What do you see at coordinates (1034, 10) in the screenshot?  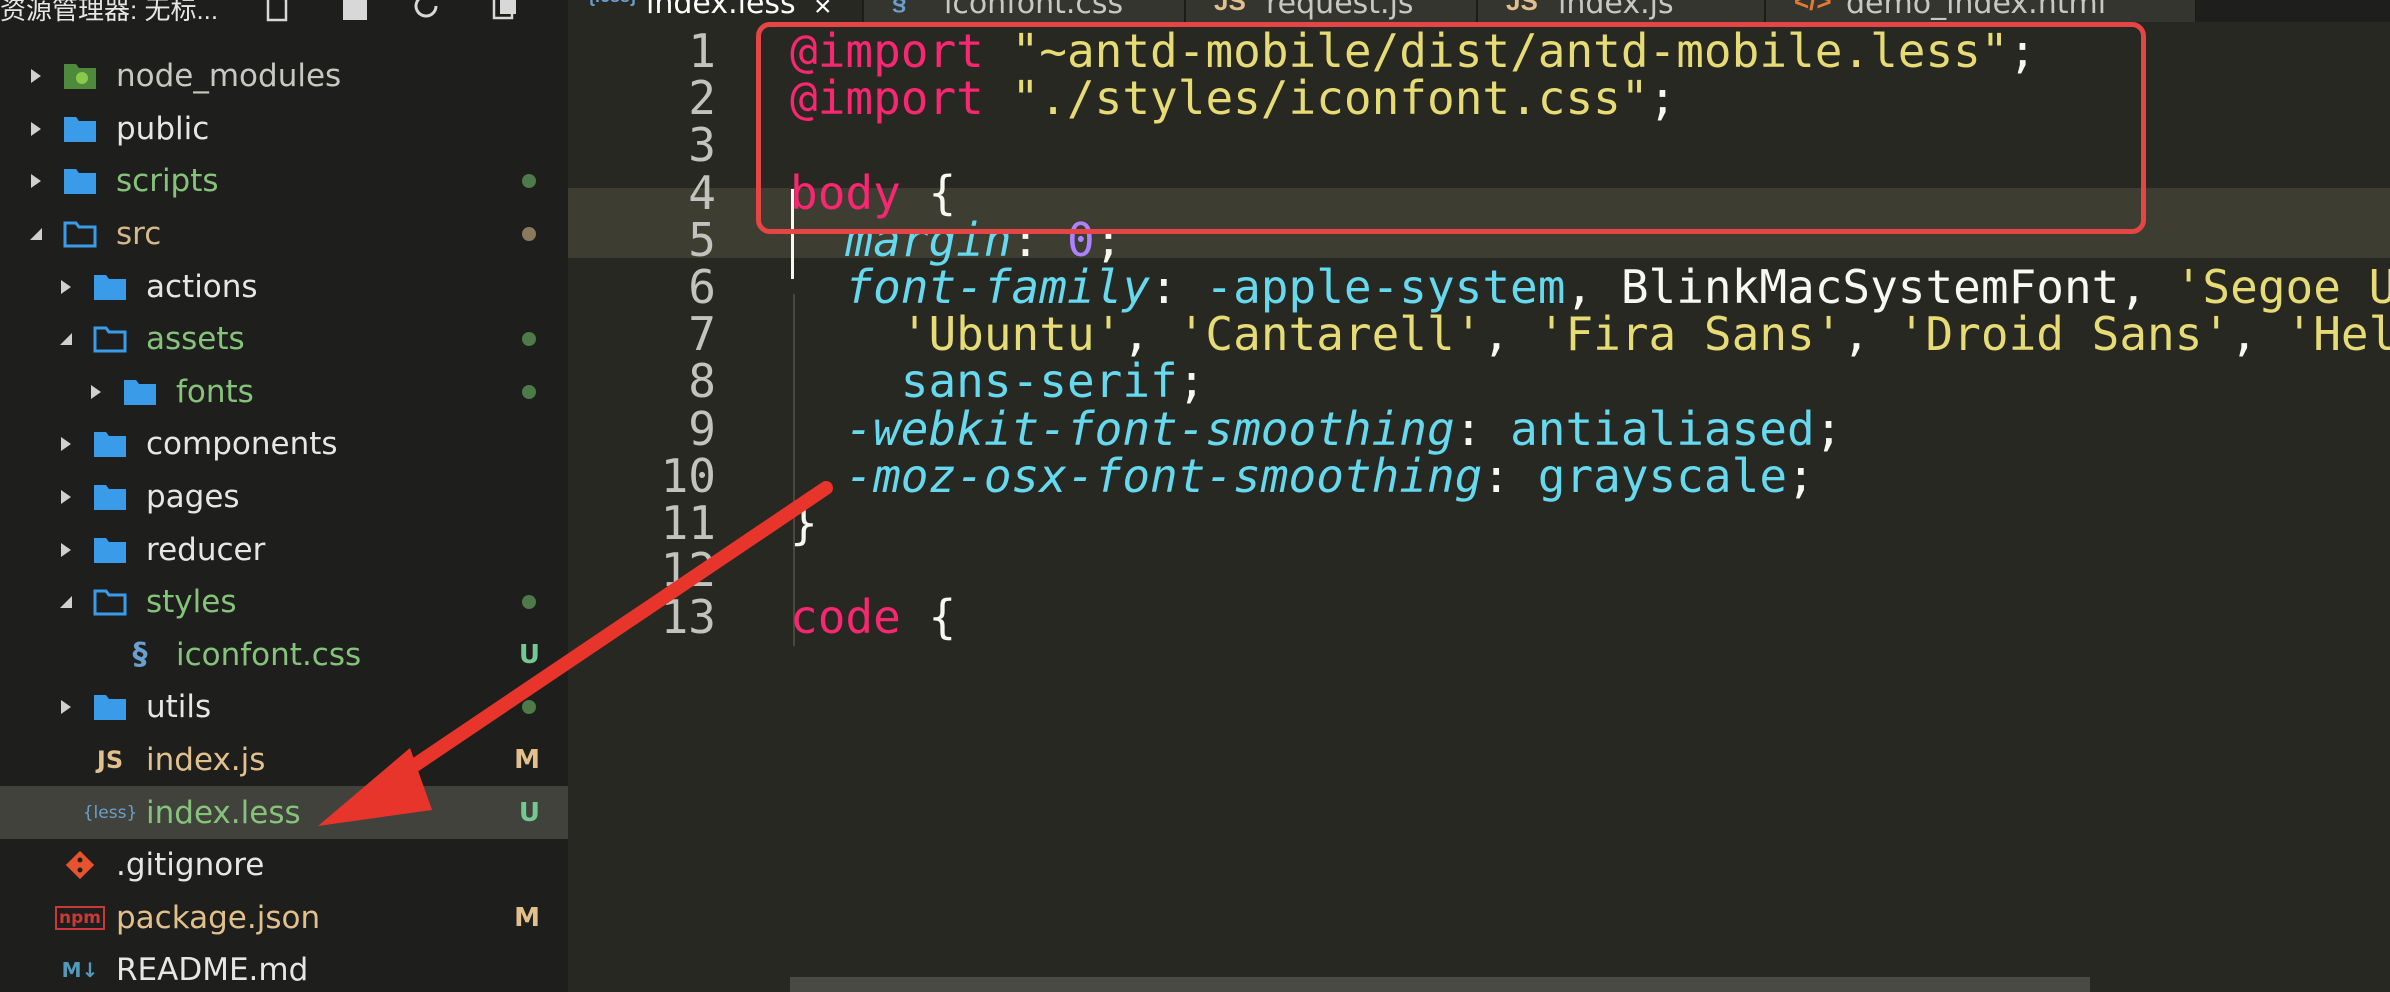 I see `tab-label: iconfont.css` at bounding box center [1034, 10].